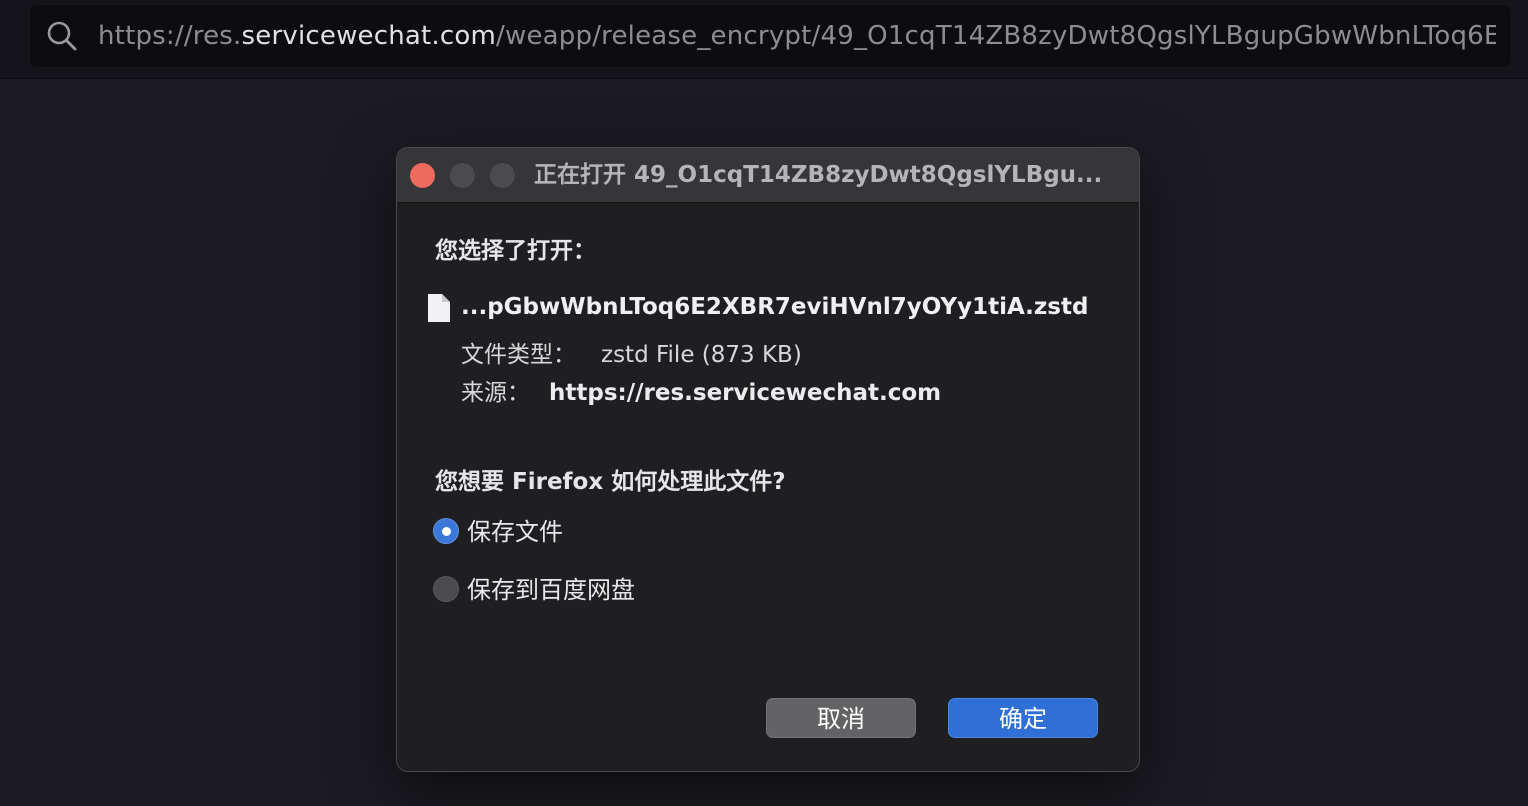 This screenshot has height=806, width=1528. Describe the element at coordinates (518, 355) in the screenshot. I see `file-type-label: 文件类型：` at that location.